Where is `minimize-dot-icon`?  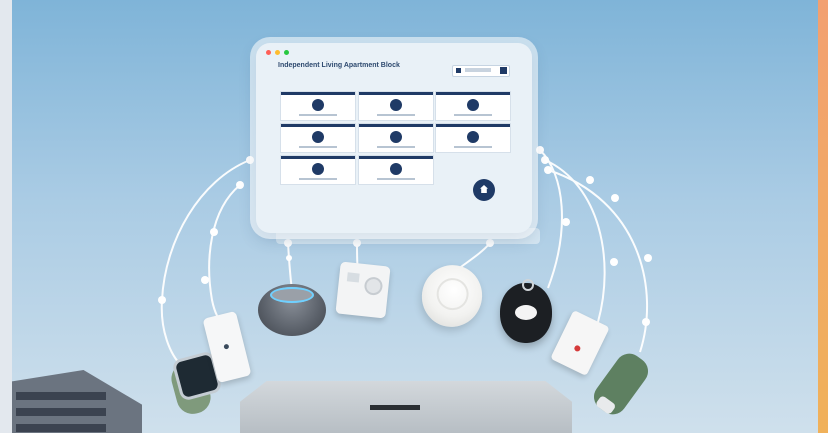 minimize-dot-icon is located at coordinates (277, 52).